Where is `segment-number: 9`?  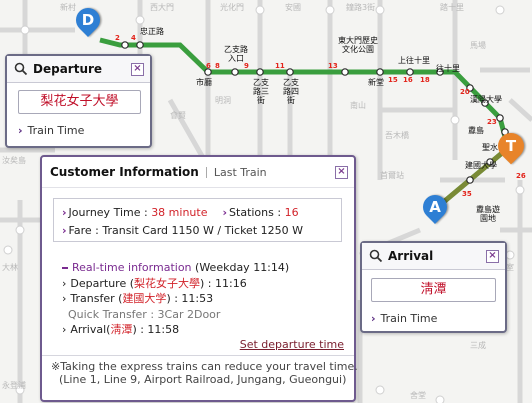
segment-number: 9 is located at coordinates (246, 66).